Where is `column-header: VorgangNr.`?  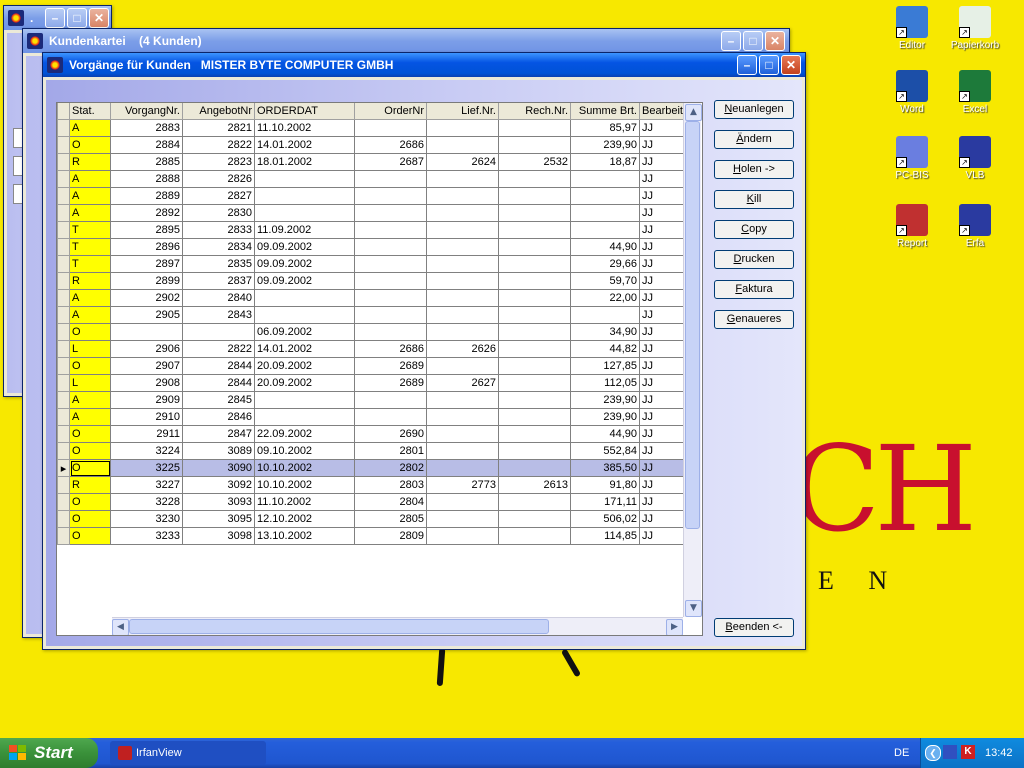
column-header: VorgangNr. is located at coordinates (146, 111).